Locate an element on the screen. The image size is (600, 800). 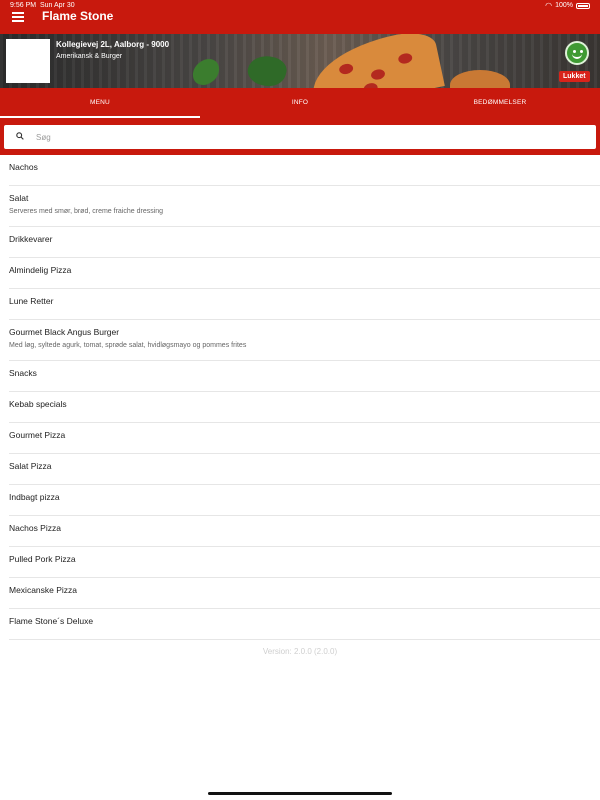
menu-item-kebab-specials: Kebab specials is located at coordinates (304, 407).